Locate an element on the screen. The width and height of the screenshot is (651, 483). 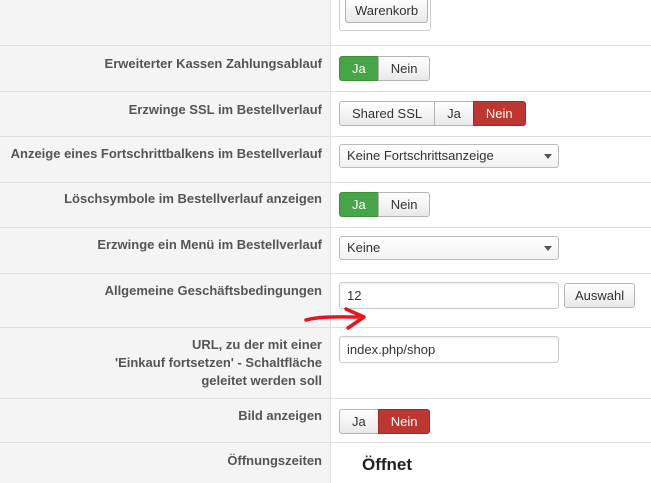
delete-icons-toggle: Ja Nein is located at coordinates (385, 204).